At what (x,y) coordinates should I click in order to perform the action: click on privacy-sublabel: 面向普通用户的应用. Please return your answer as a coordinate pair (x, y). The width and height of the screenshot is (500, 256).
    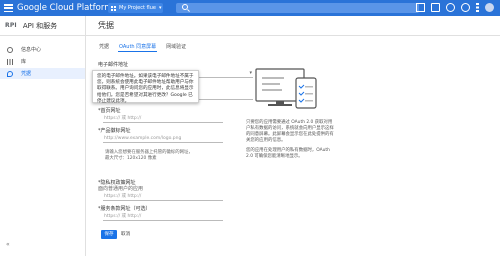
    Looking at the image, I should click on (121, 189).